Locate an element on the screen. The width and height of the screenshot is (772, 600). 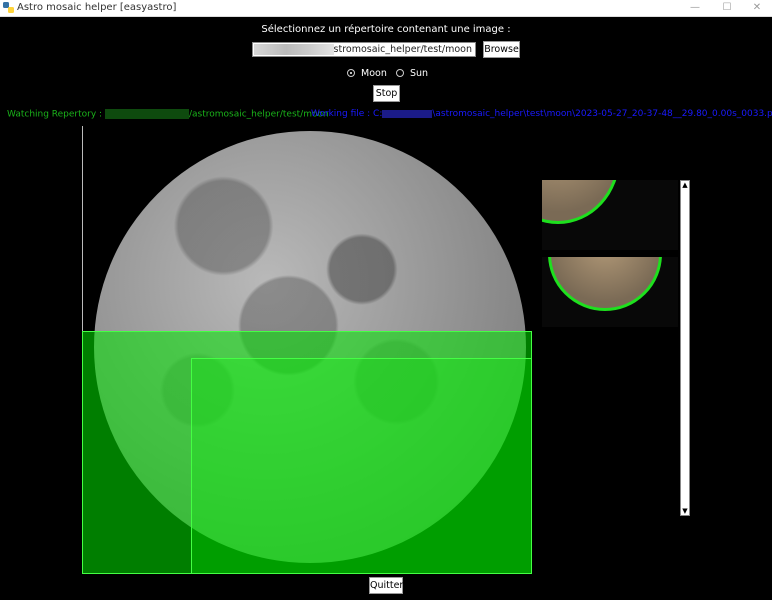
stop-button: Stop is located at coordinates (386, 93).